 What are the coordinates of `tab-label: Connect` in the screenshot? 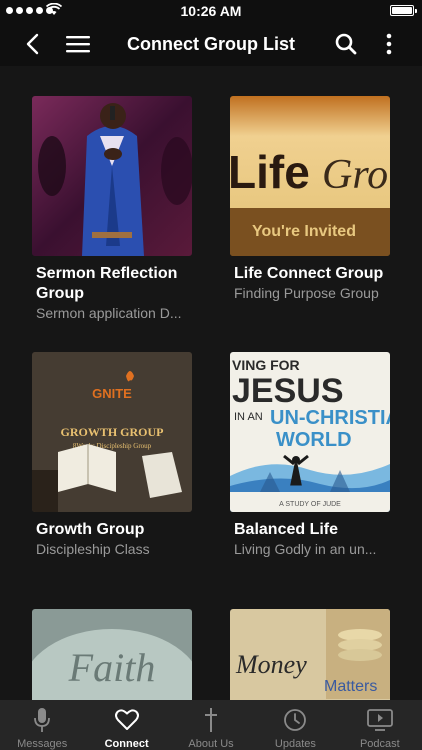 It's located at (126, 744).